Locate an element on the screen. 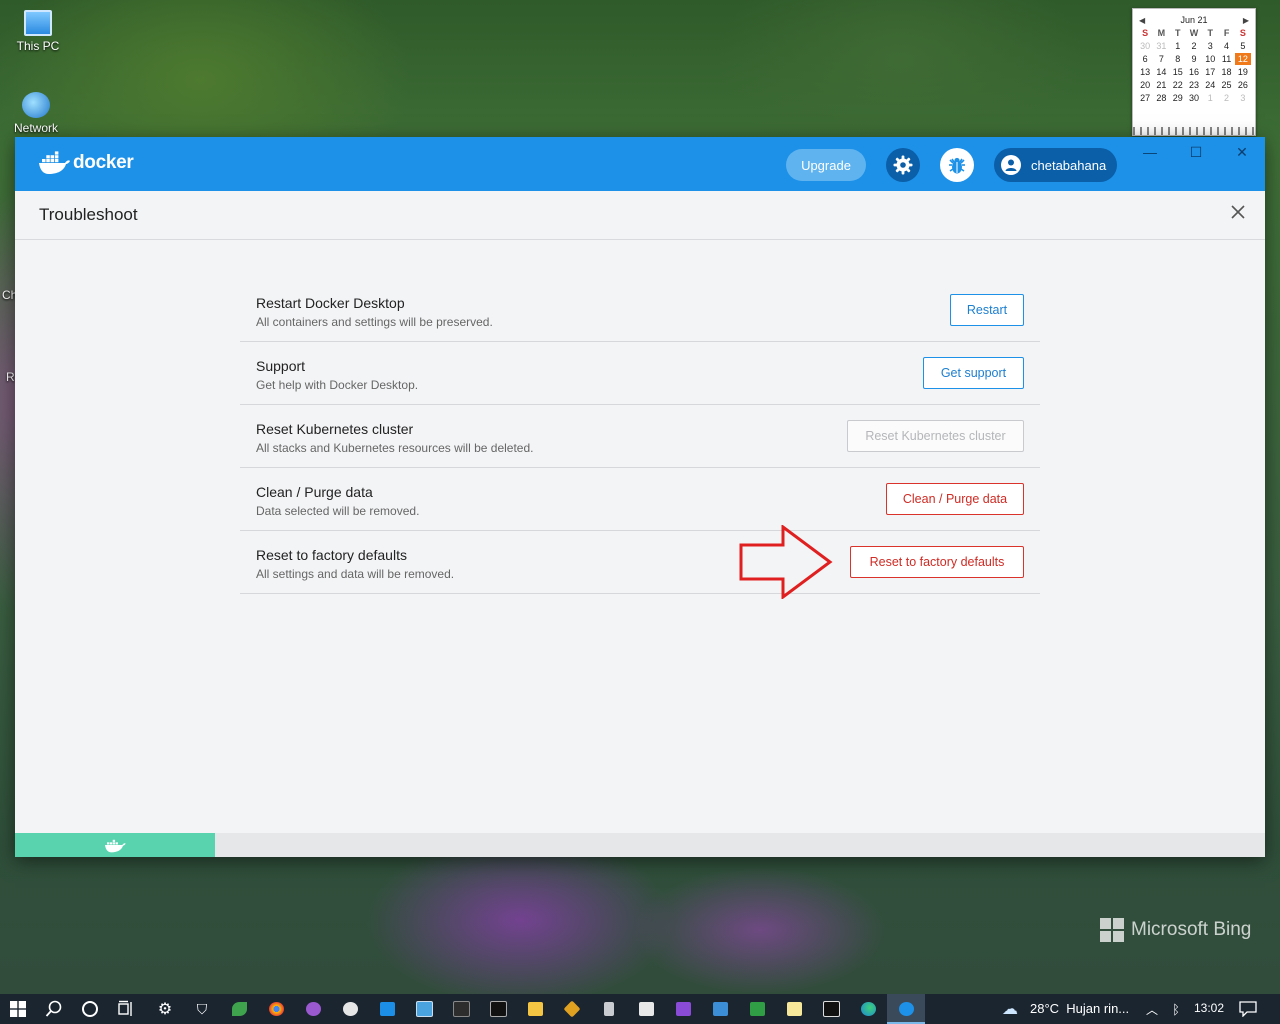 This screenshot has width=1280, height=1024. calendar-day: 16 is located at coordinates (1194, 72).